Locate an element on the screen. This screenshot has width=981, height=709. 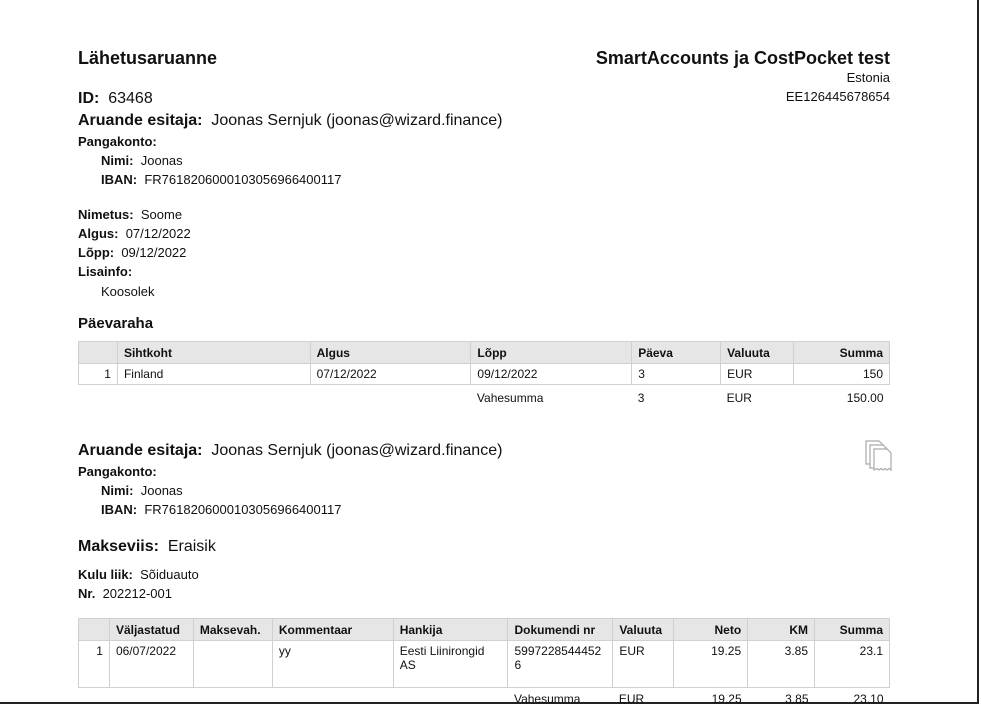
algus-value: 07/12/2022 is located at coordinates (158, 233).